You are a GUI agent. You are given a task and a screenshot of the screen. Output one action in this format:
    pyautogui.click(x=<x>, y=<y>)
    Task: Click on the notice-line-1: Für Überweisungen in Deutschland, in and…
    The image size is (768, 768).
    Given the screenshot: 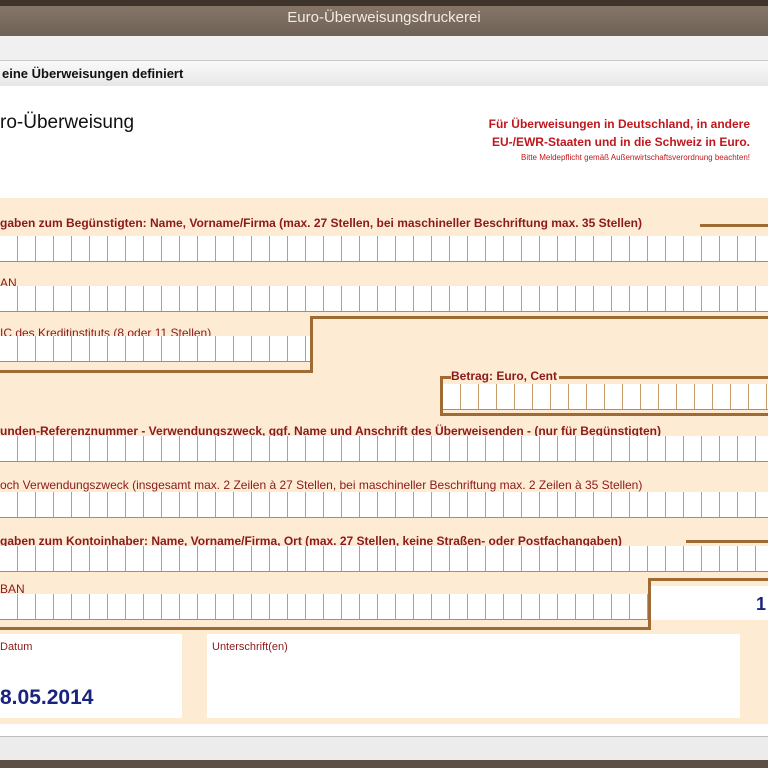 What is the action you would take?
    pyautogui.click(x=619, y=124)
    